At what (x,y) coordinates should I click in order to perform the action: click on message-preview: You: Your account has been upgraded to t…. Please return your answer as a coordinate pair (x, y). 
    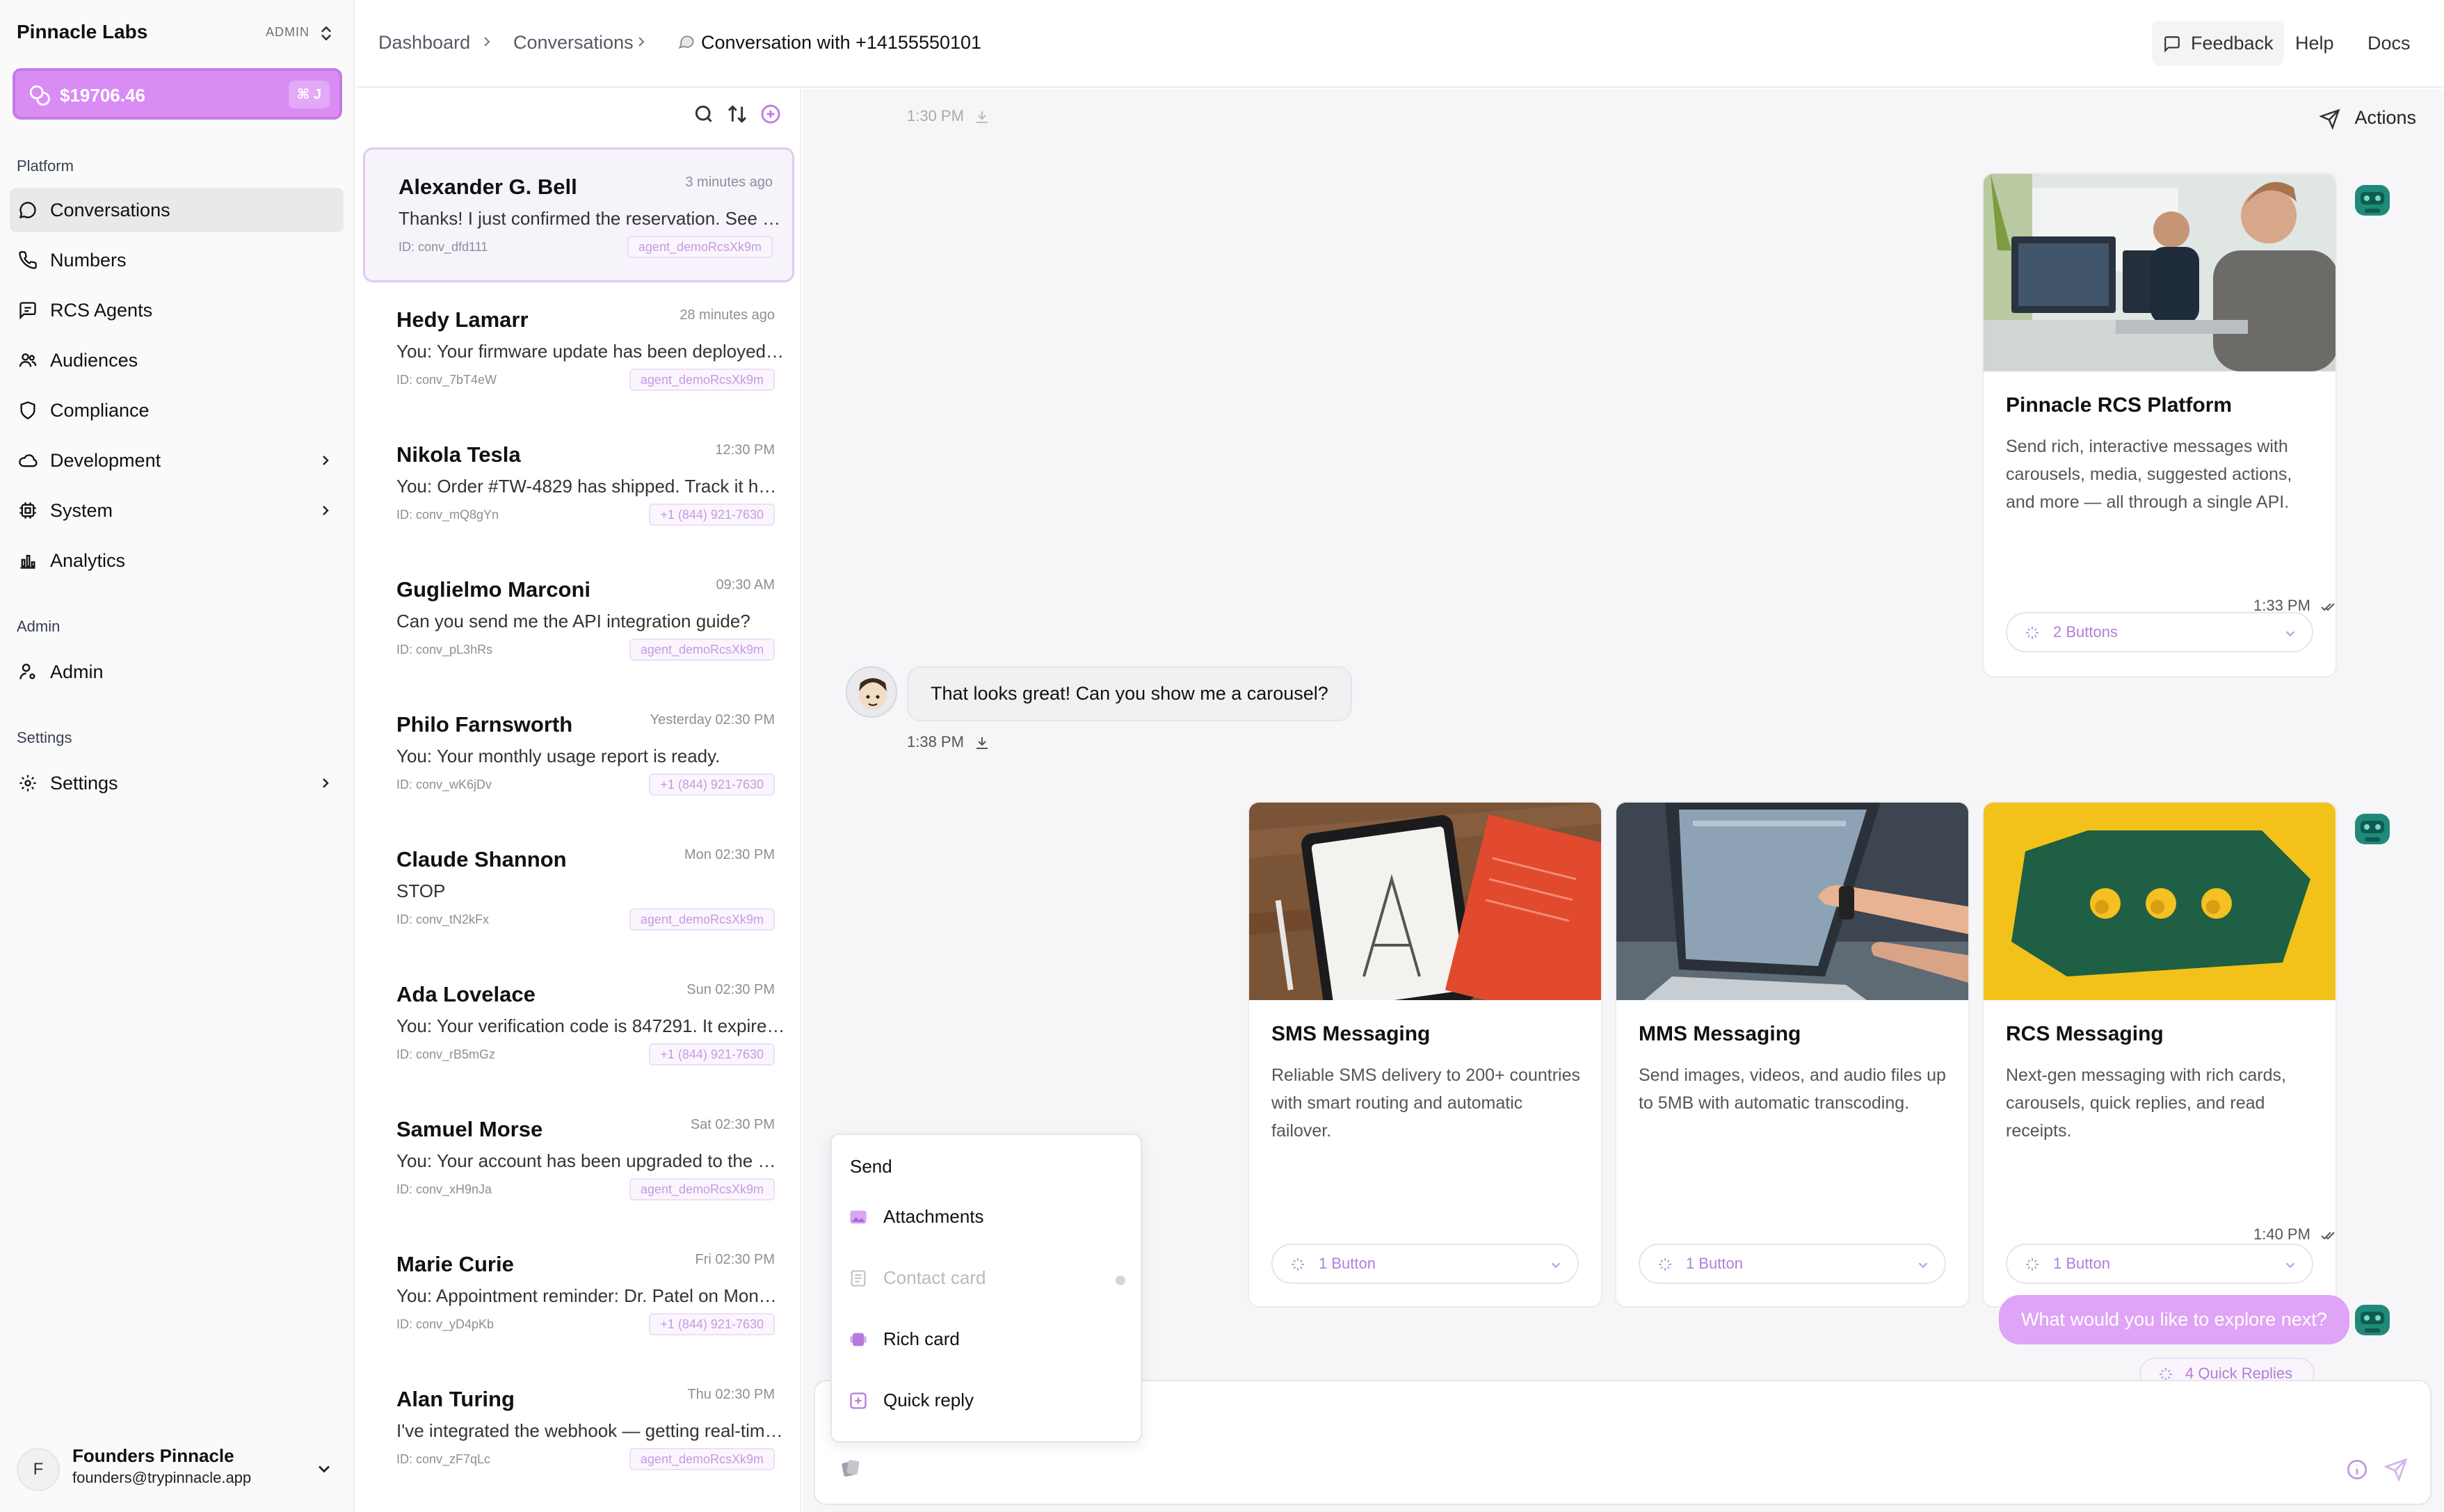
    Looking at the image, I should click on (591, 1160).